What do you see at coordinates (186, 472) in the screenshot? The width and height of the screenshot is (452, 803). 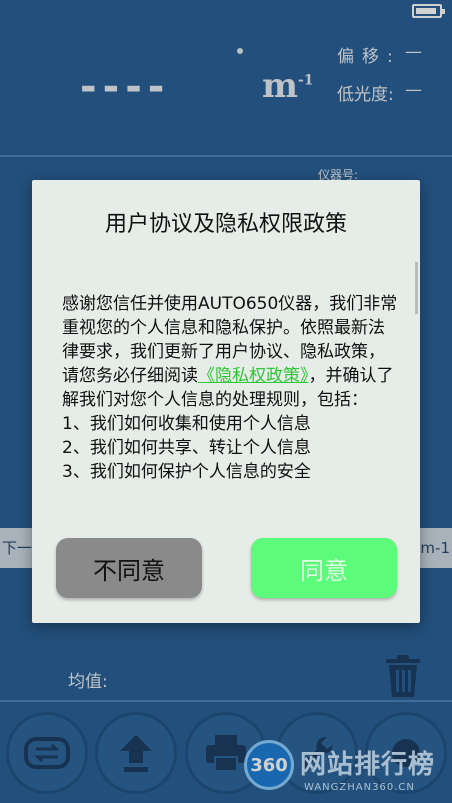 I see `list-item: 3、我们如何保护个人信息的安全` at bounding box center [186, 472].